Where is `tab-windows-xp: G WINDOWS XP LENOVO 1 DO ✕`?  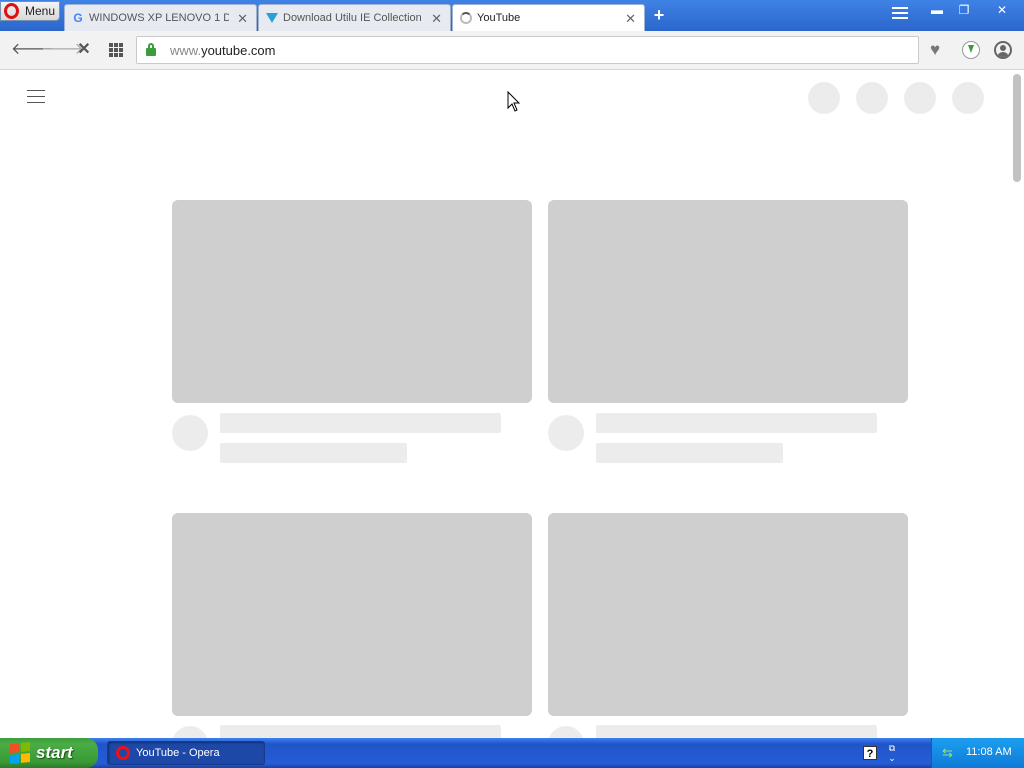 tab-windows-xp: G WINDOWS XP LENOVO 1 DO ✕ is located at coordinates (160, 17).